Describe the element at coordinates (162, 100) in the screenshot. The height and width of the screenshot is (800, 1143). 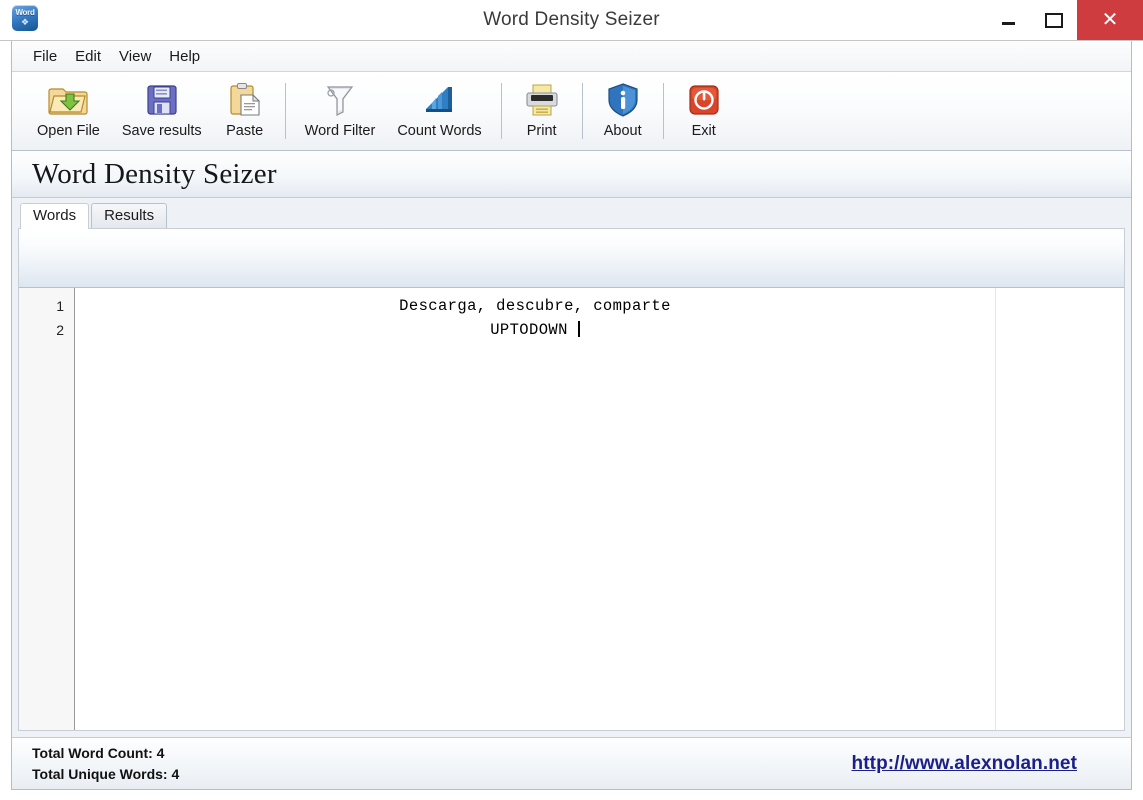
I see `floppy-disk-icon` at that location.